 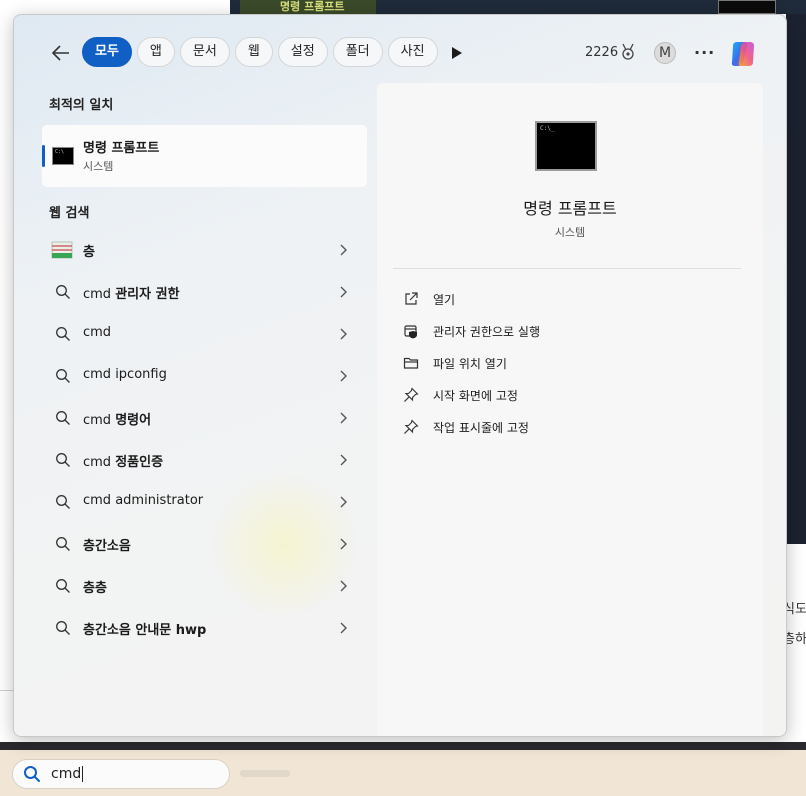 I want to click on tab-folders: 폴더, so click(x=357, y=52).